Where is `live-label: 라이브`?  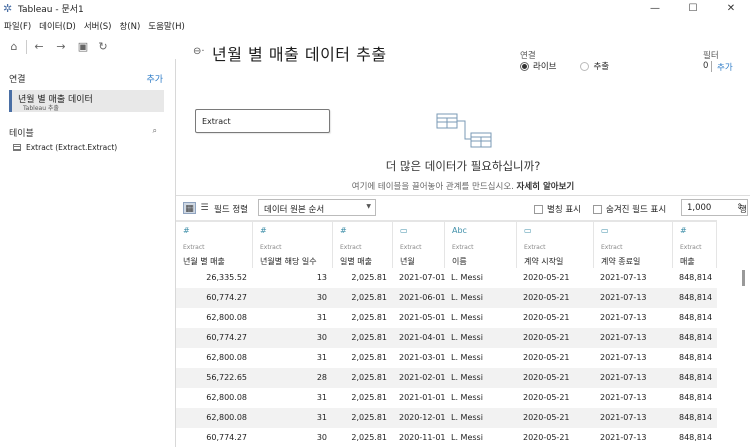
live-label: 라이브 is located at coordinates (544, 66).